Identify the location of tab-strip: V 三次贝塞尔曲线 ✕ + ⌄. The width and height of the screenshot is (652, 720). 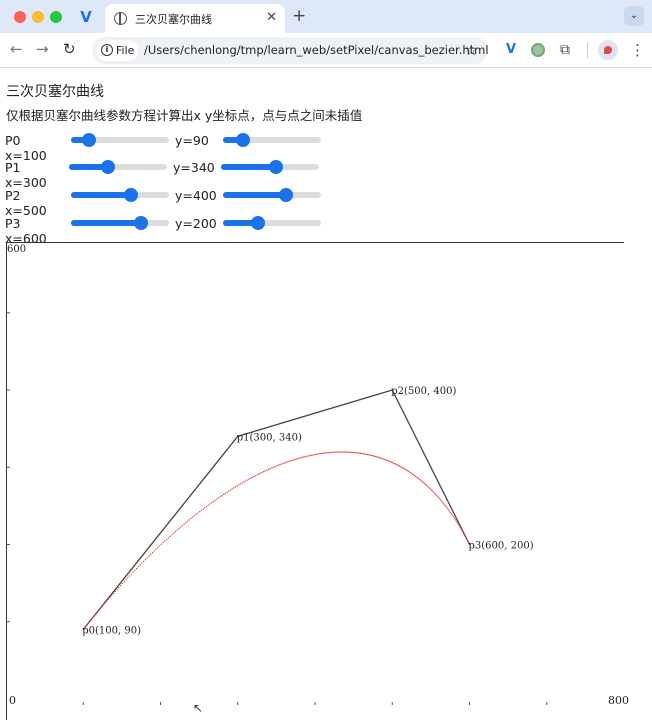
(326, 16).